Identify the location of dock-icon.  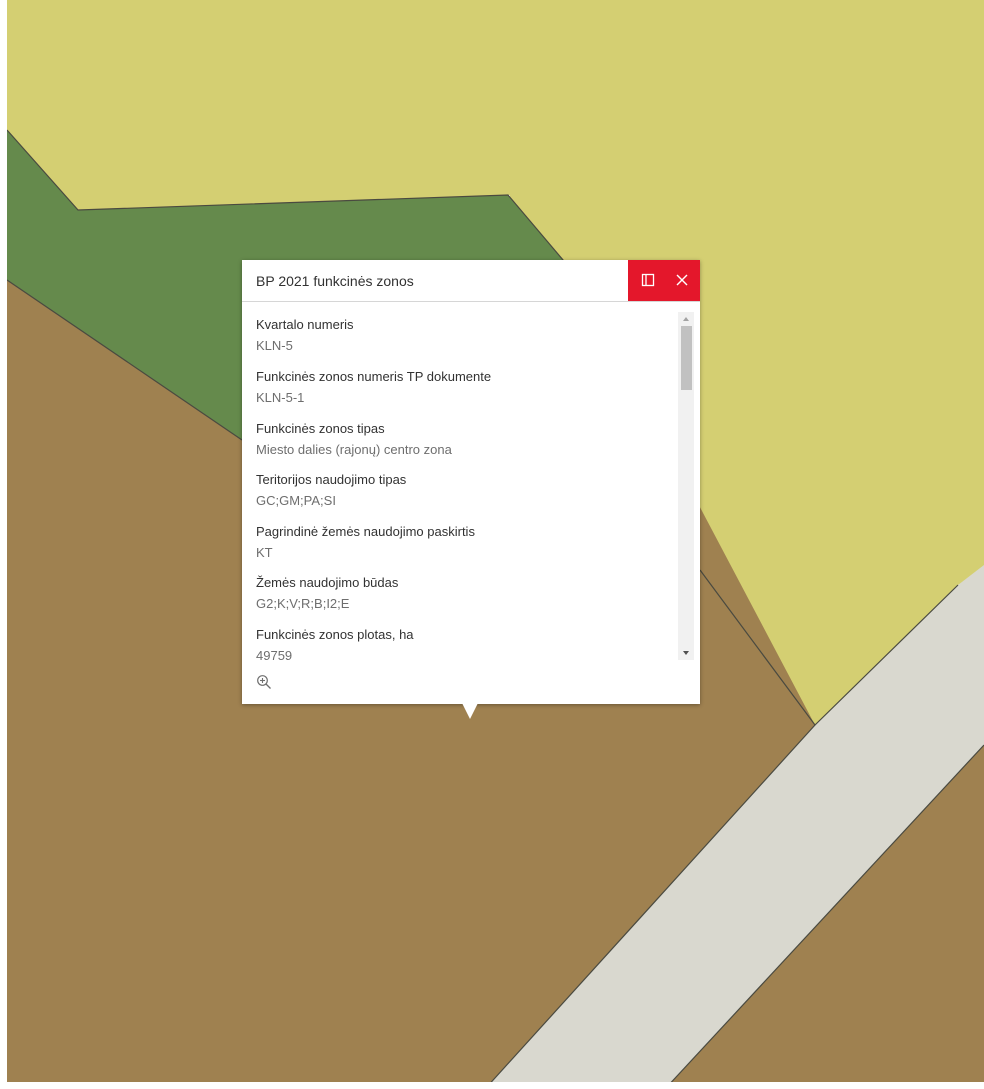
(648, 280).